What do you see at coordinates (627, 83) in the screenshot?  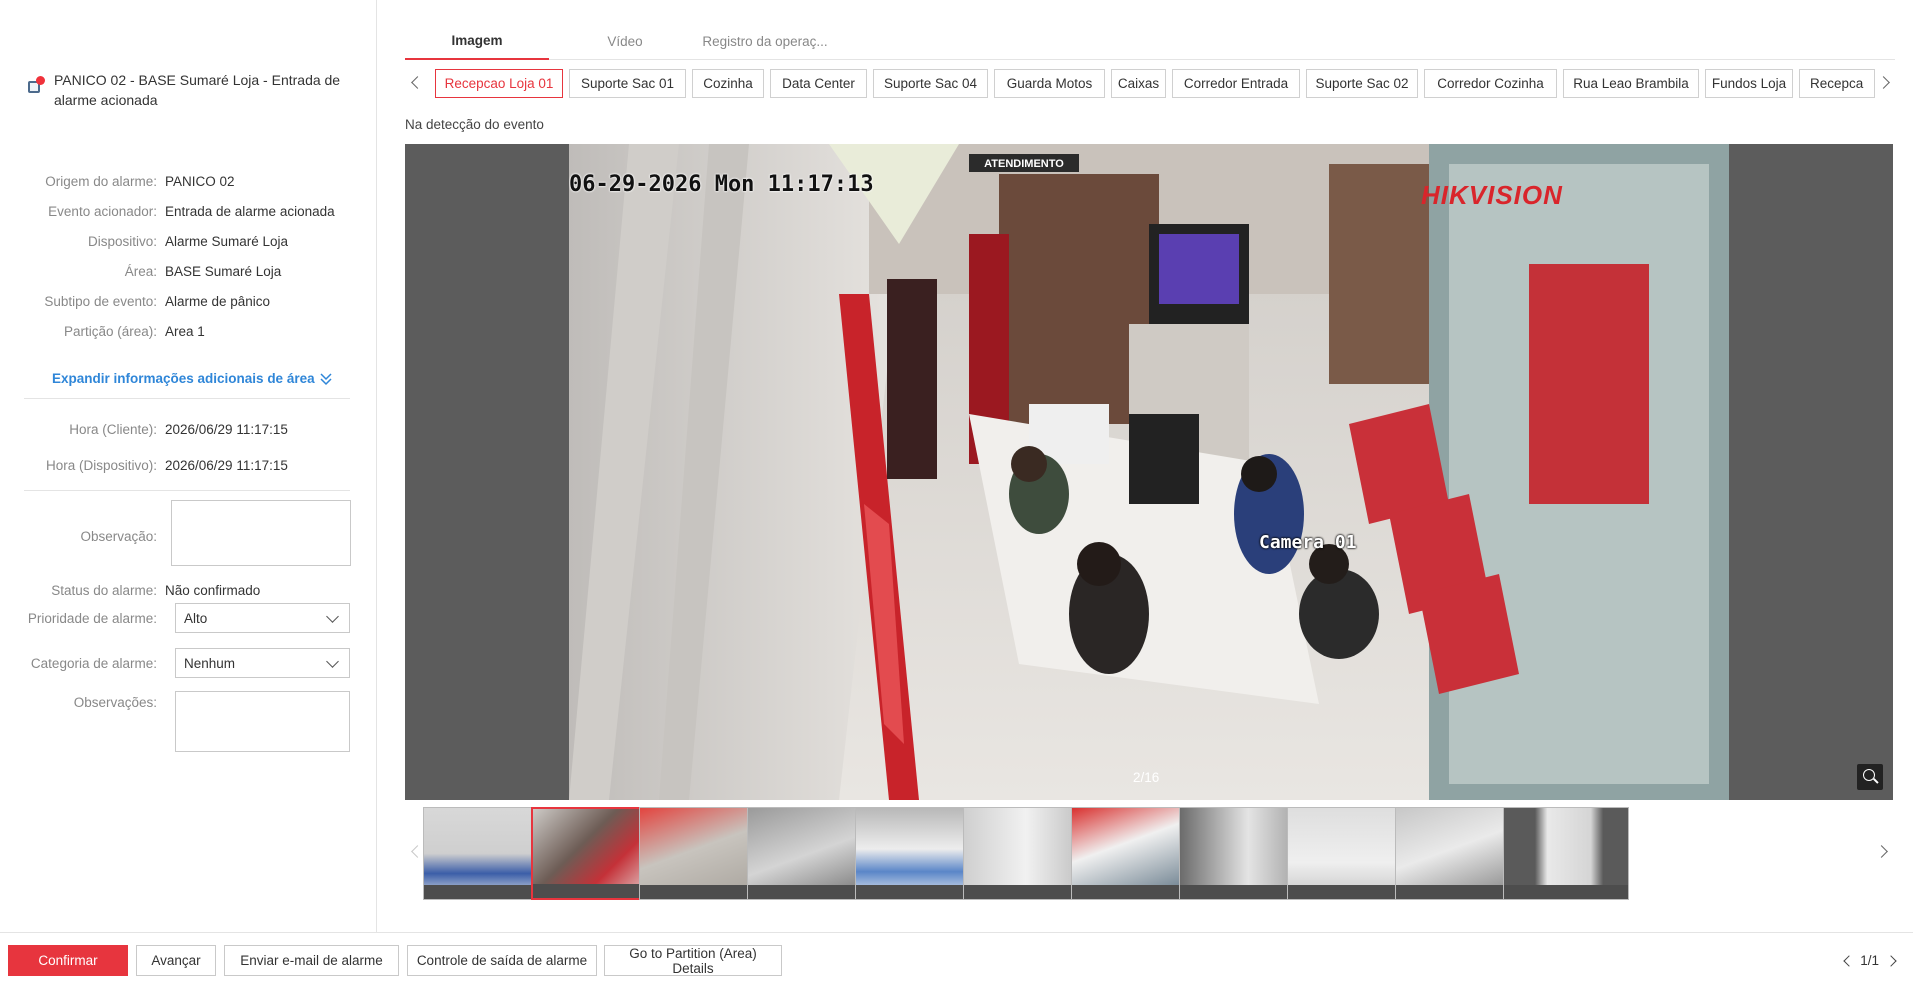 I see `camera-chip: Suporte Sac 01` at bounding box center [627, 83].